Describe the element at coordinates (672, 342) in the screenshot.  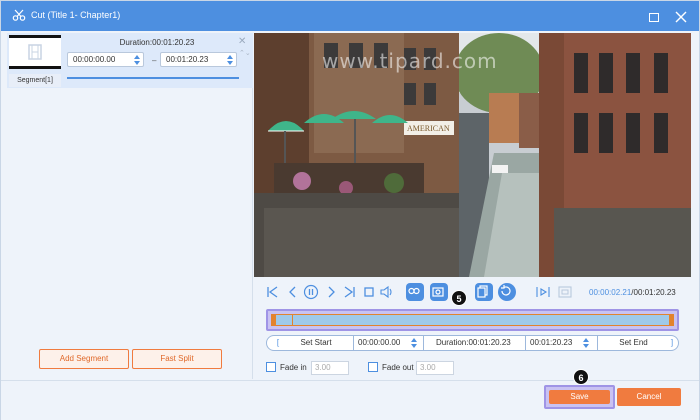
I see `bracket-right-icon: ]` at that location.